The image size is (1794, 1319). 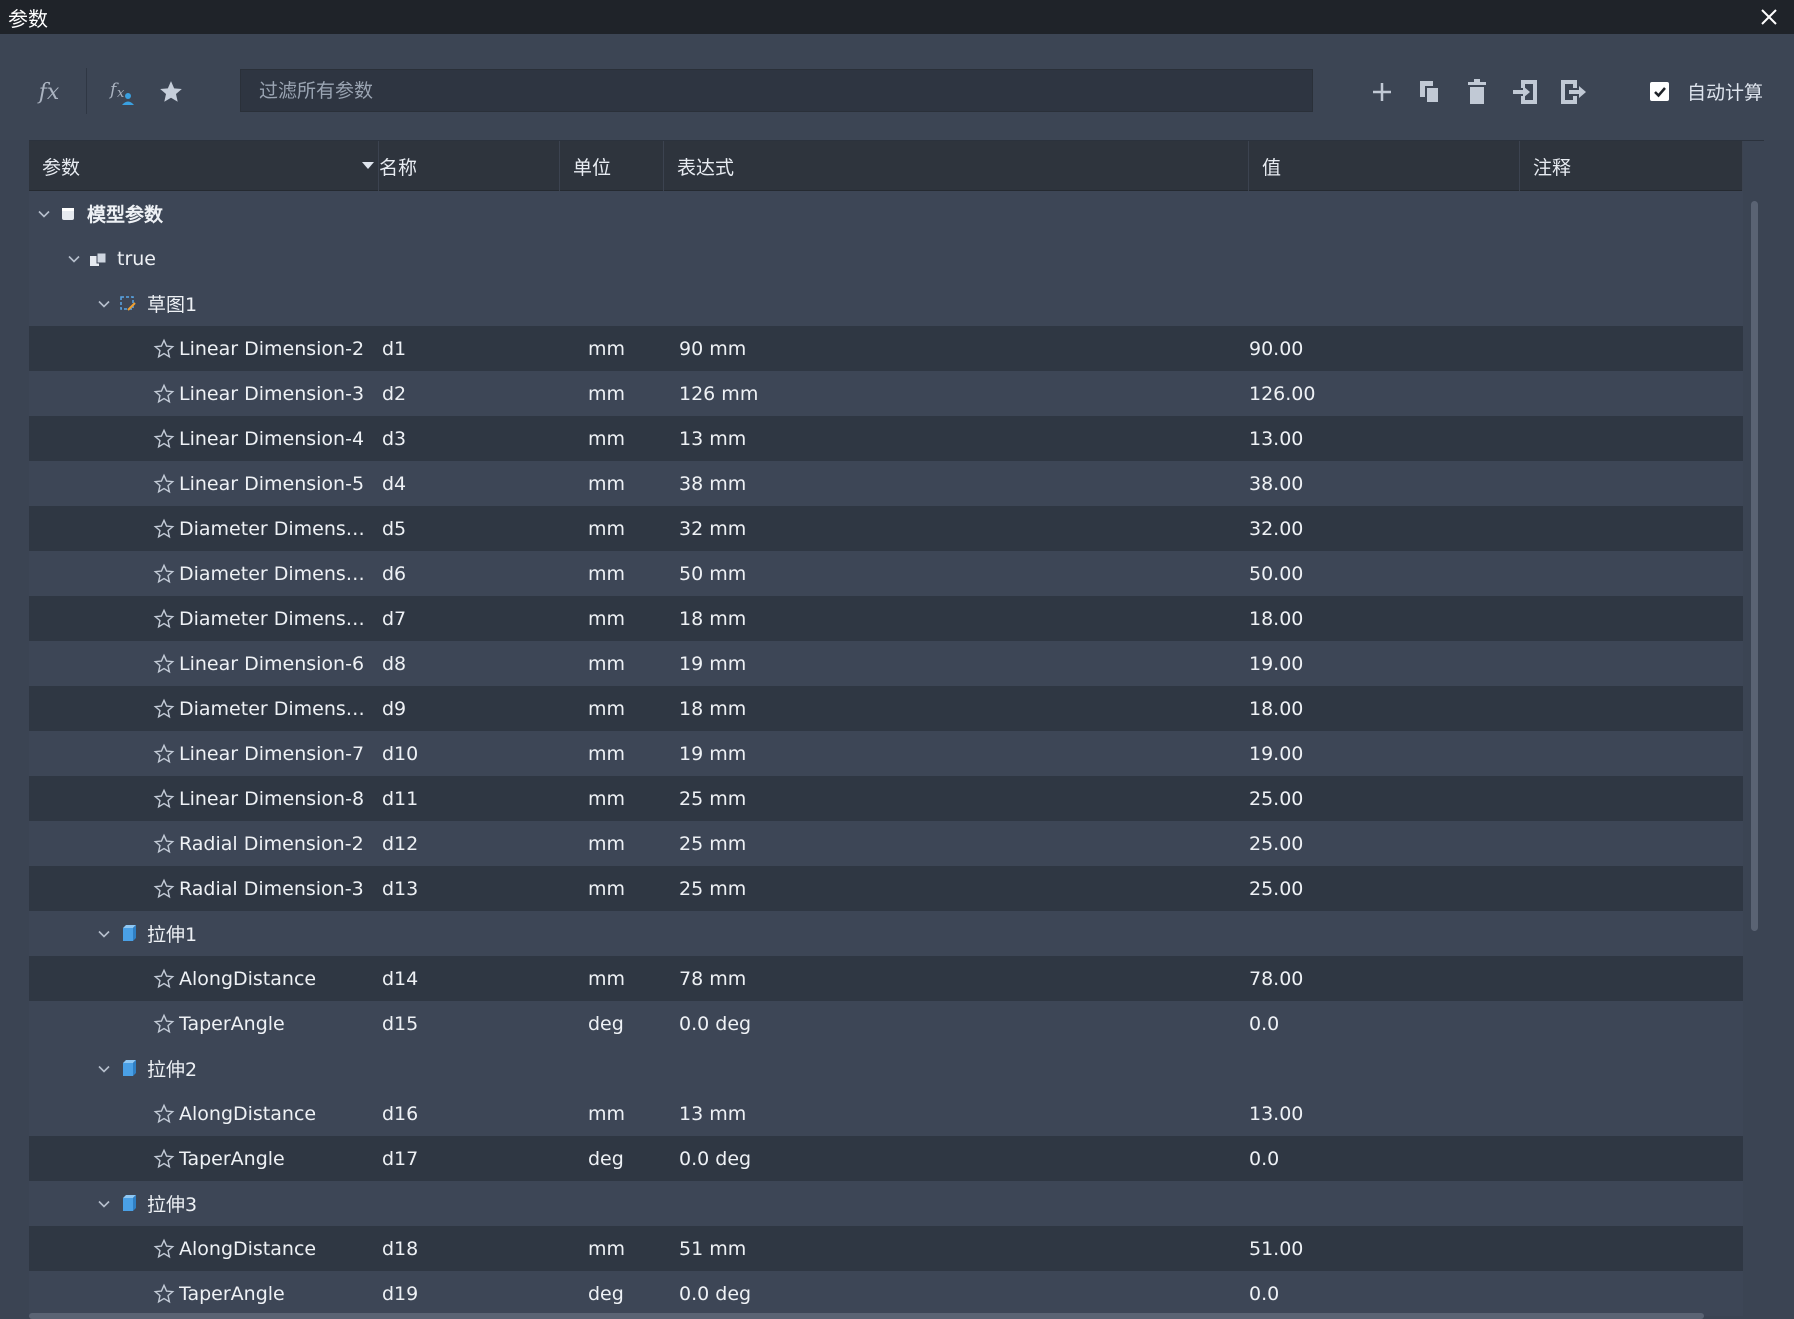 I want to click on param-expression: 51 mm, so click(x=712, y=1249).